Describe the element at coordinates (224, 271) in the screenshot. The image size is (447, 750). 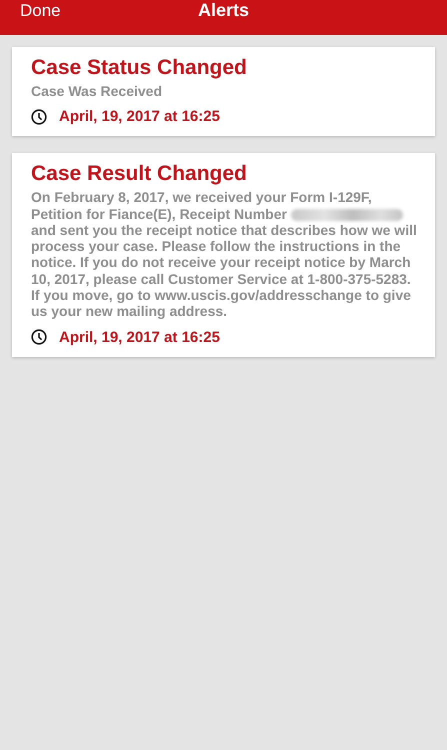
I see `alert-message: and sent you the receipt notice that describes how we will process your case. Please follow the instructions in the notice. If you do not receive your receipt notice by March 10, 2017, please call Customer Service at 1-800-375-5283. If you move, go to www.uscis.gov/addresschange to give us your new mailing address.` at that location.